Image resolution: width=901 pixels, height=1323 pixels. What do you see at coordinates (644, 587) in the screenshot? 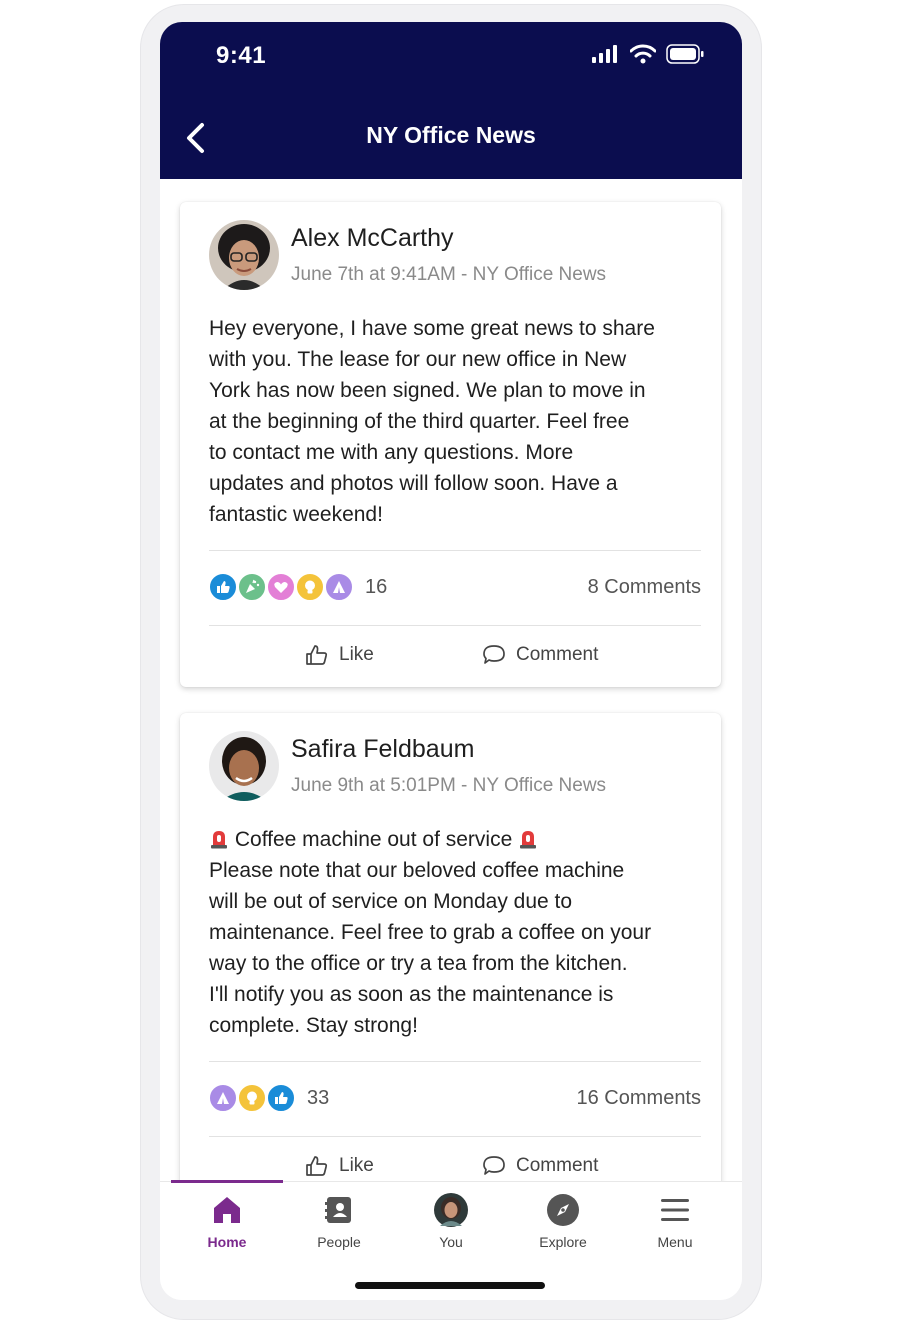
I see `comments-count-link: 8 Comments` at bounding box center [644, 587].